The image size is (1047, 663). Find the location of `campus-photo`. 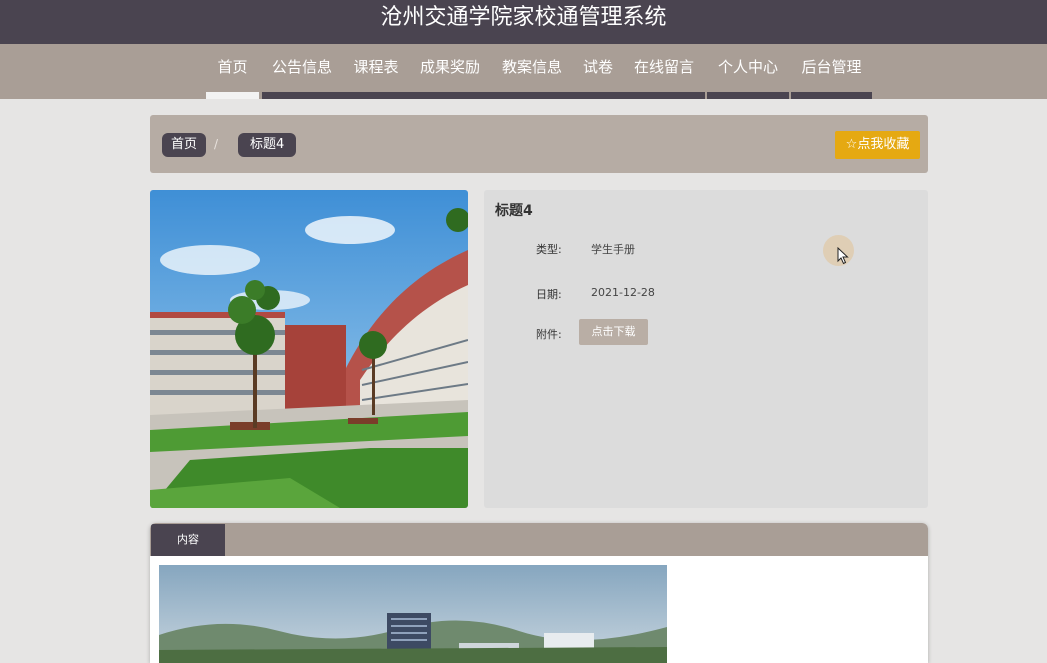

campus-photo is located at coordinates (309, 349).